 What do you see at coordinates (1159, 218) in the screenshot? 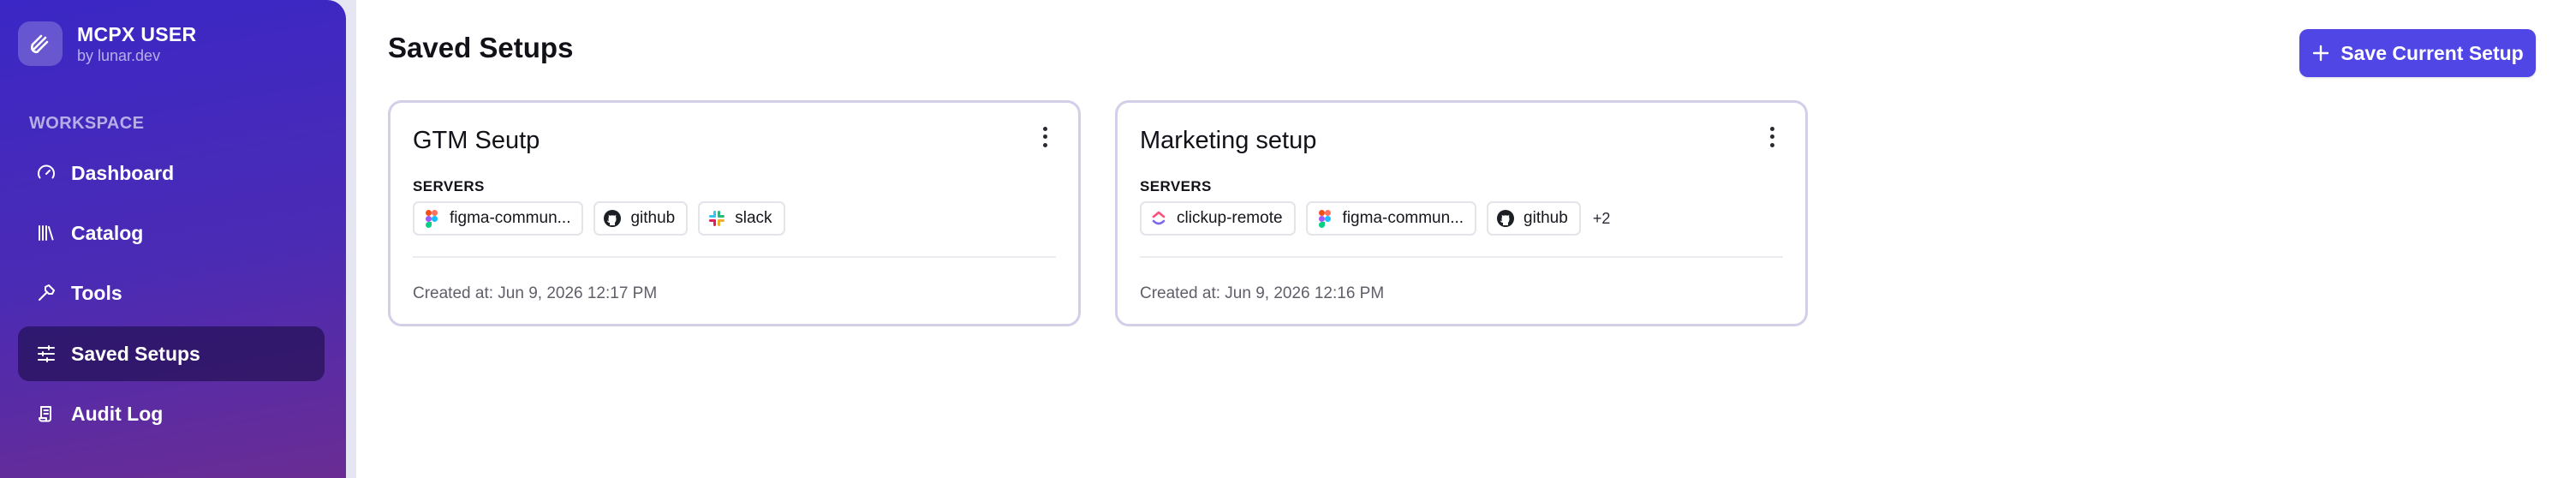
I see `clickup-icon` at bounding box center [1159, 218].